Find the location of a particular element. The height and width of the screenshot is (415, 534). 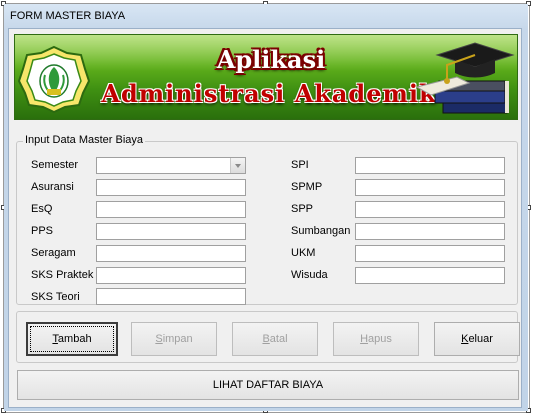

batal-button: Batal is located at coordinates (275, 339).